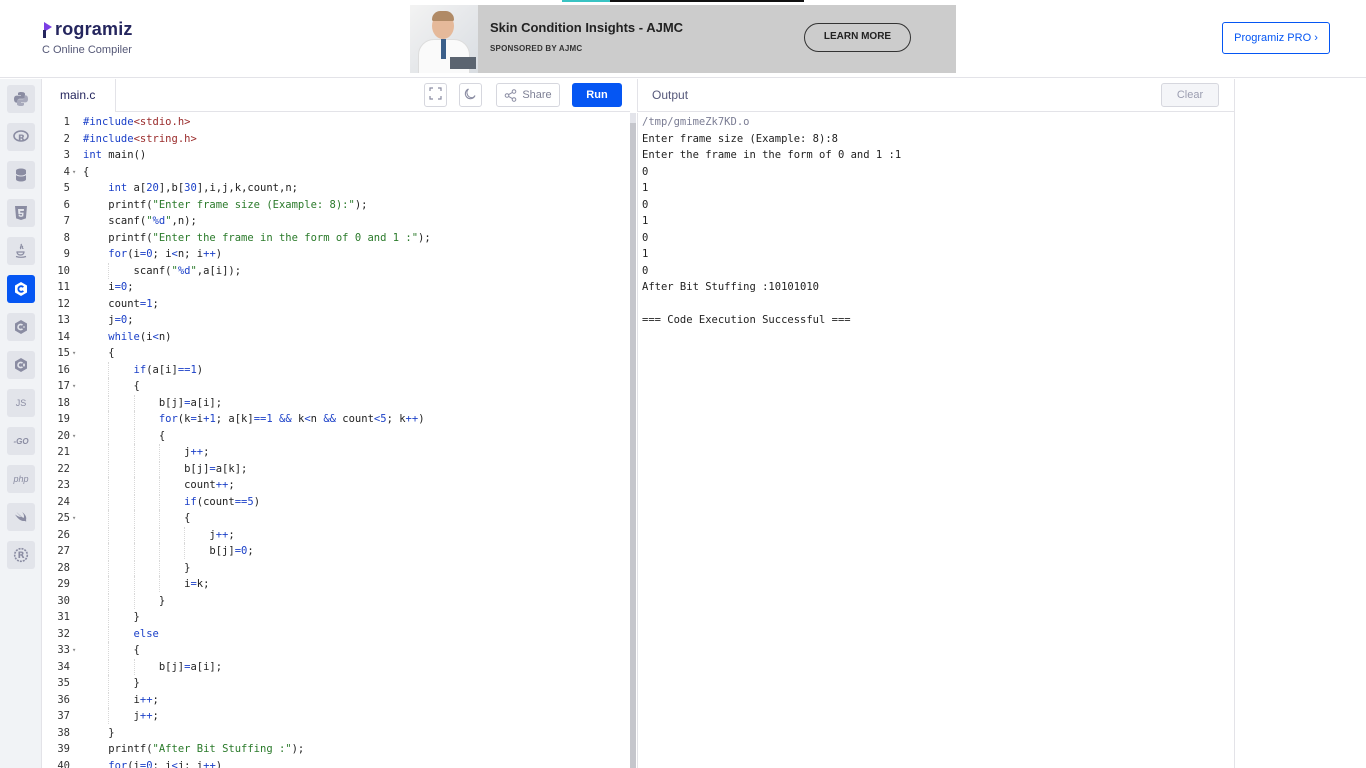 The height and width of the screenshot is (768, 1366). Describe the element at coordinates (336, 188) in the screenshot. I see `code-line: 5 int a[20],b[30],i,j,k,count,n;` at that location.